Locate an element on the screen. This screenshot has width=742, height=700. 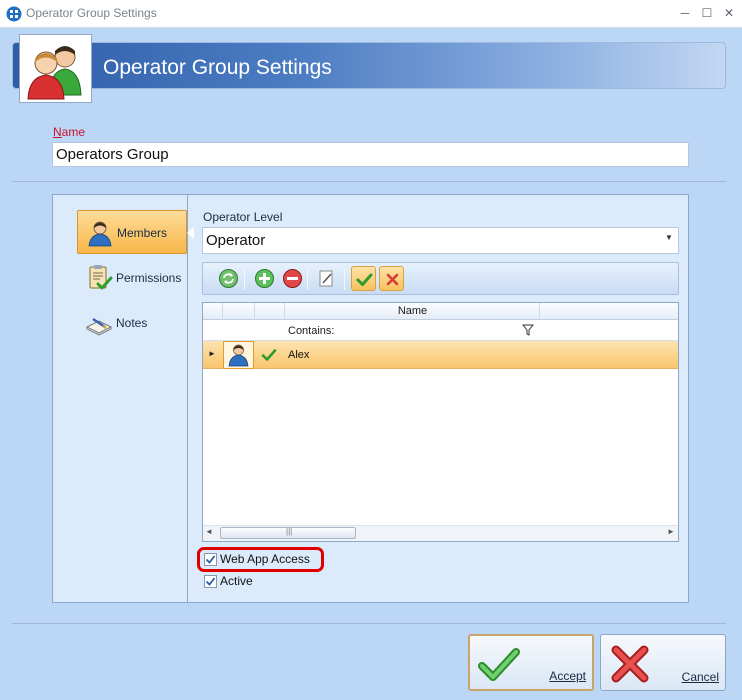
name-label-accelerator: N is located at coordinates (57, 132).